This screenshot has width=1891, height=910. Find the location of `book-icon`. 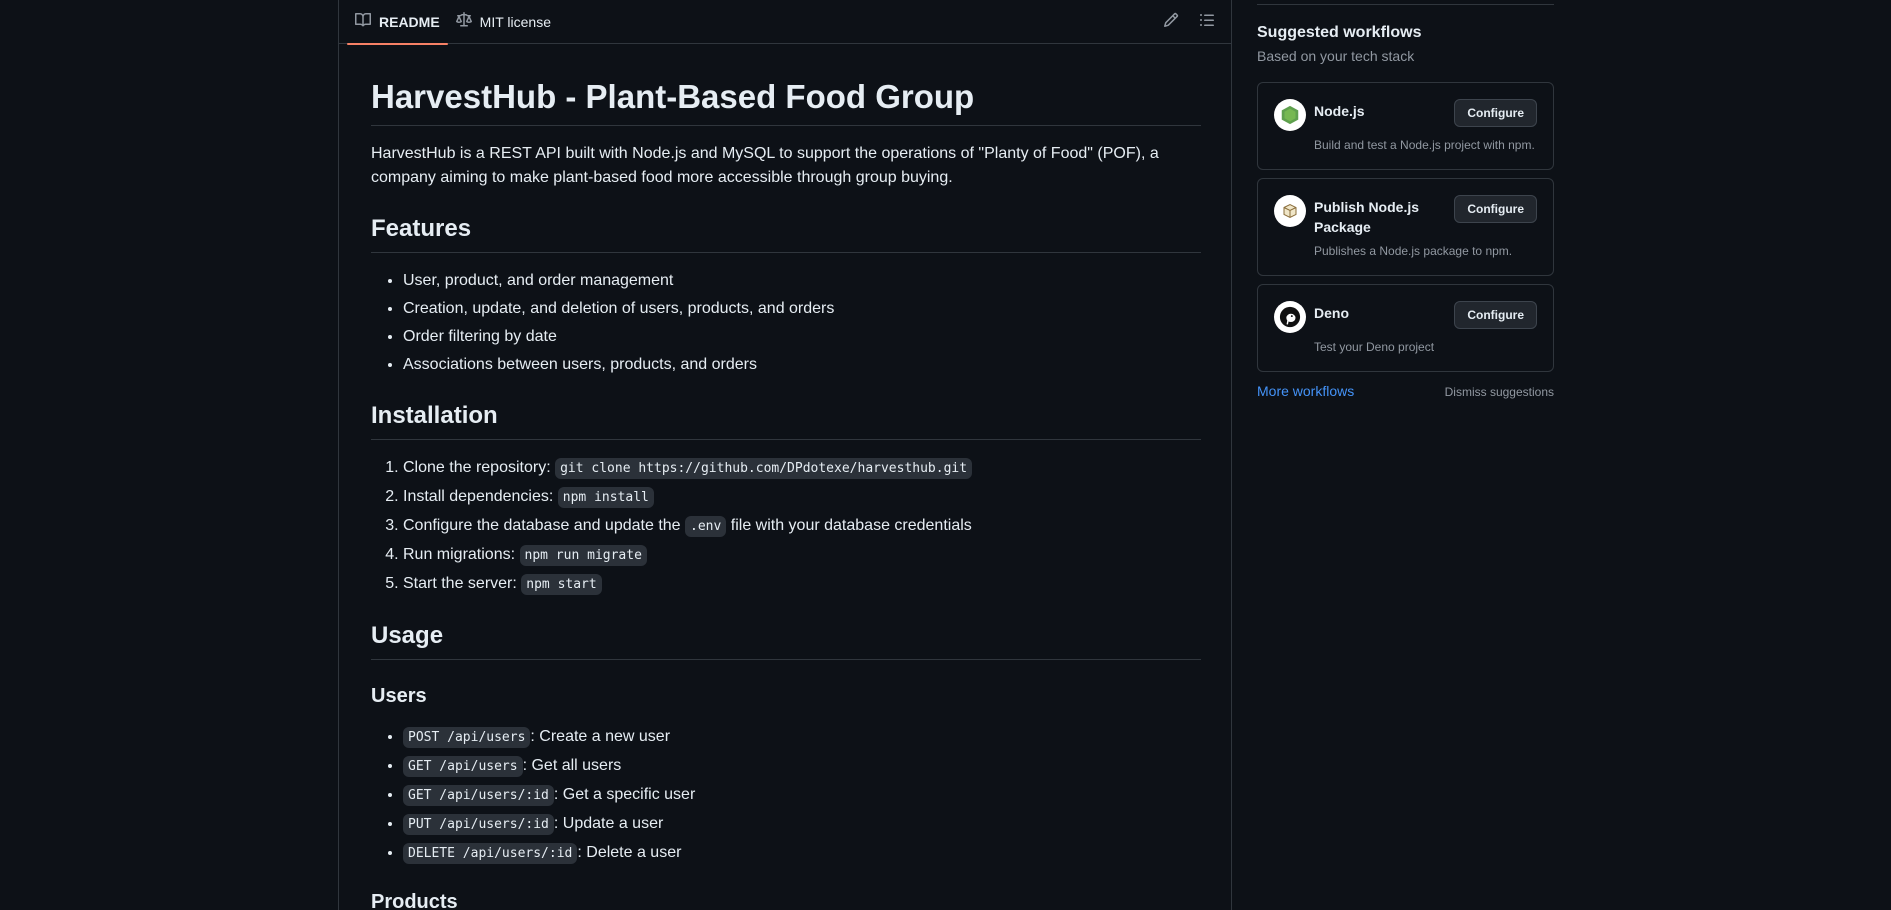

book-icon is located at coordinates (363, 21).